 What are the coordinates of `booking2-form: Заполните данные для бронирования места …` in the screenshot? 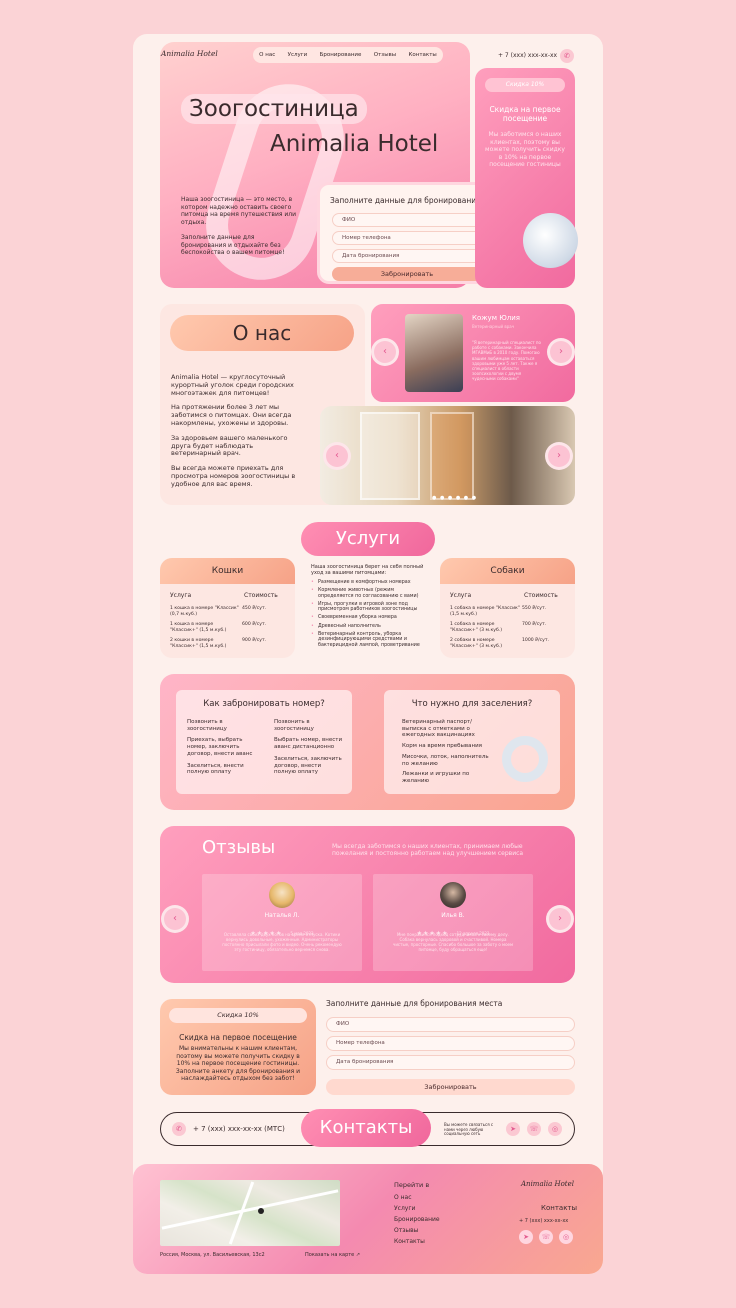 It's located at (451, 1049).